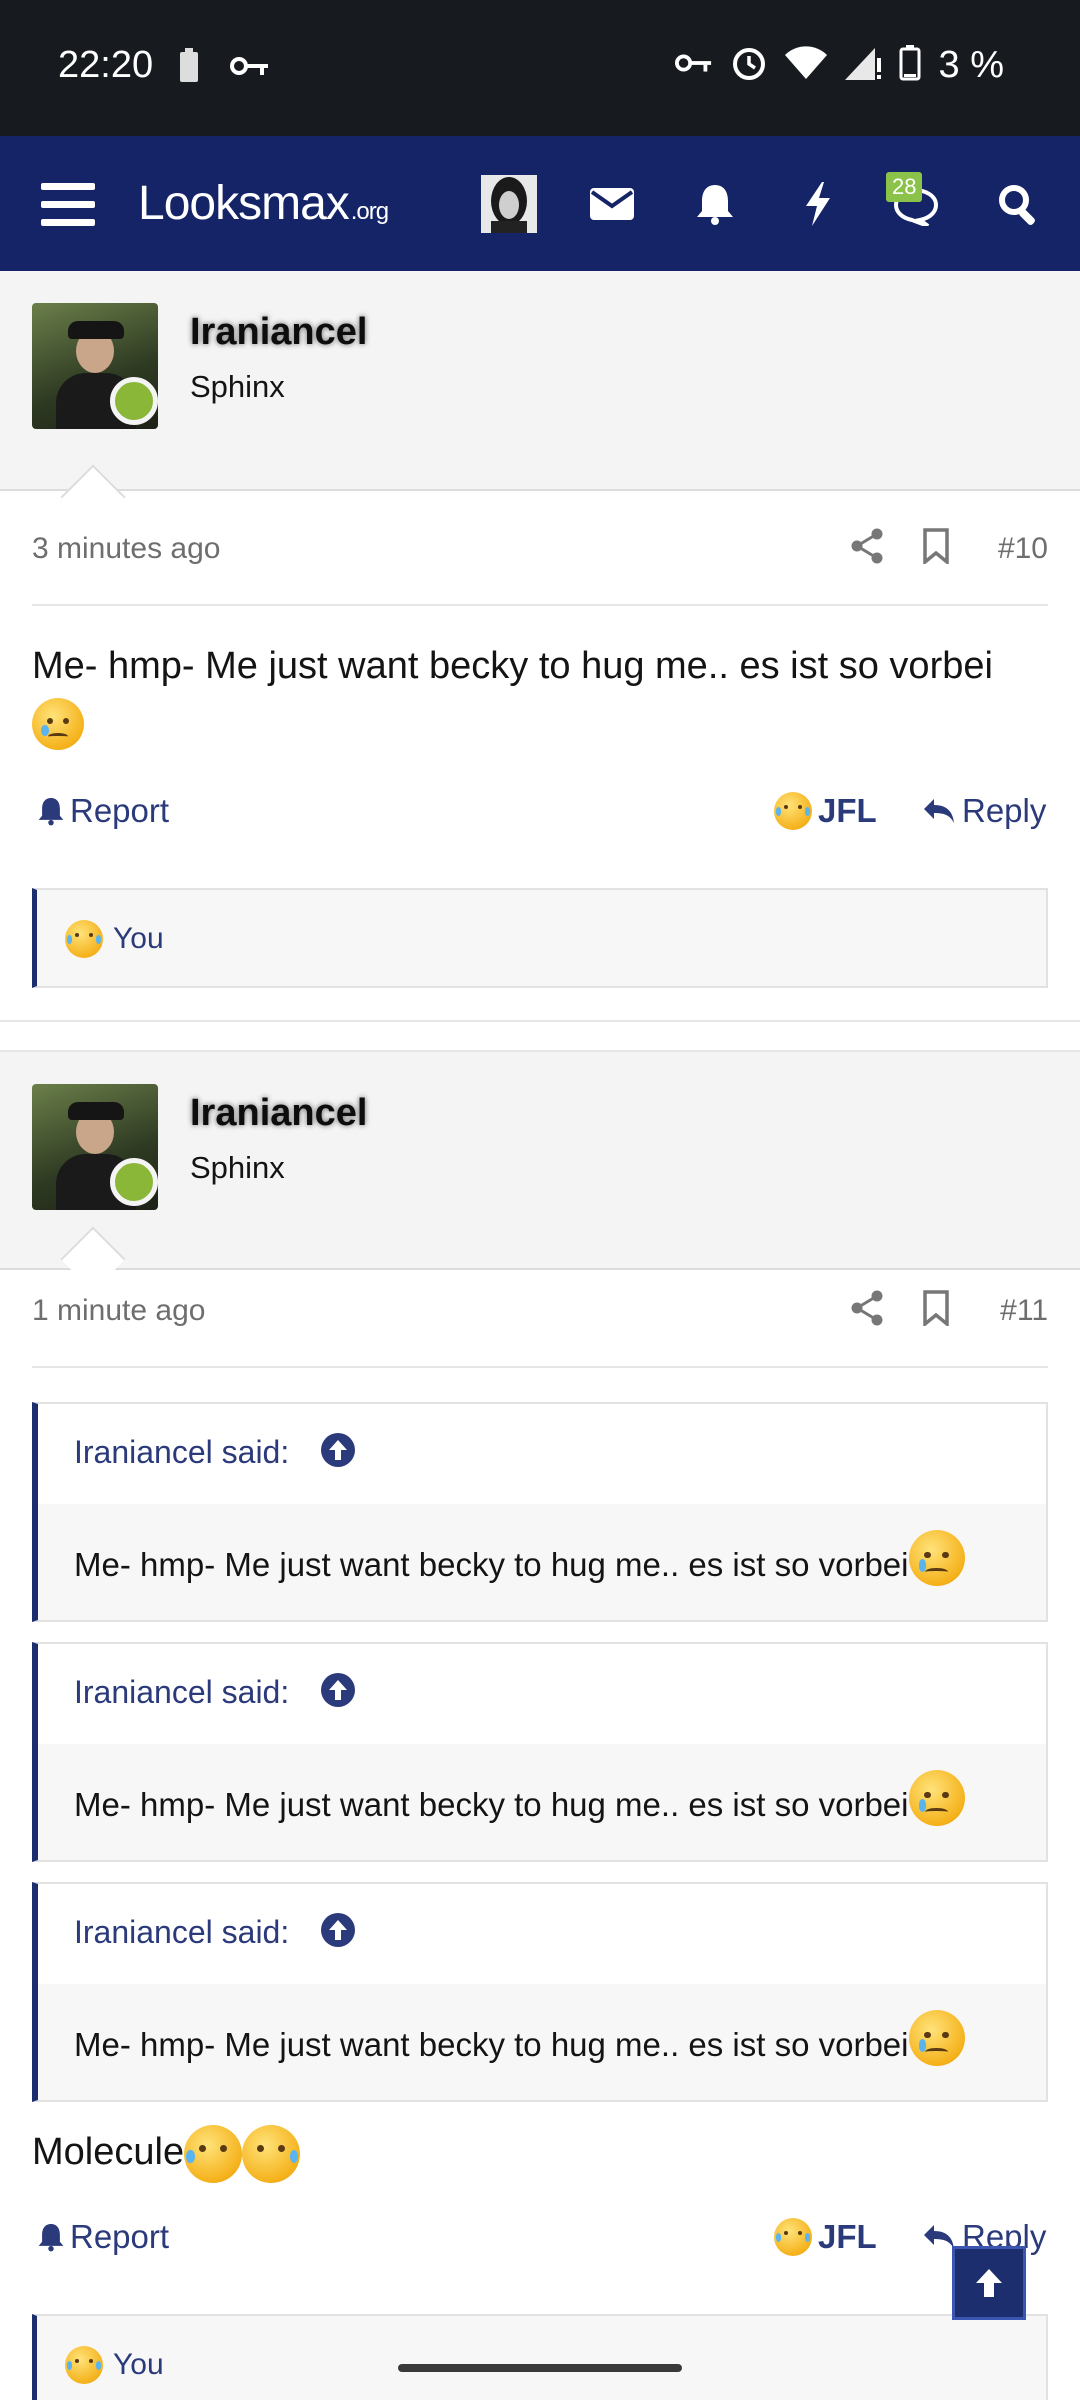 Image resolution: width=1080 pixels, height=2400 pixels. What do you see at coordinates (1018, 203) in the screenshot?
I see `search-icon` at bounding box center [1018, 203].